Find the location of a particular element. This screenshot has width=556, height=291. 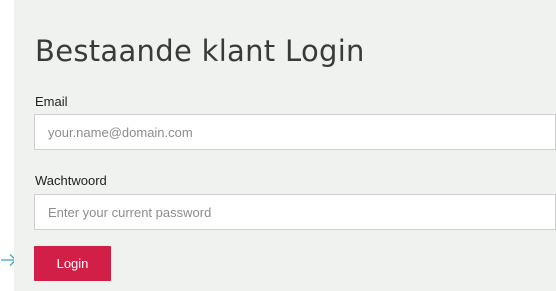

login-button: Login is located at coordinates (72, 263).